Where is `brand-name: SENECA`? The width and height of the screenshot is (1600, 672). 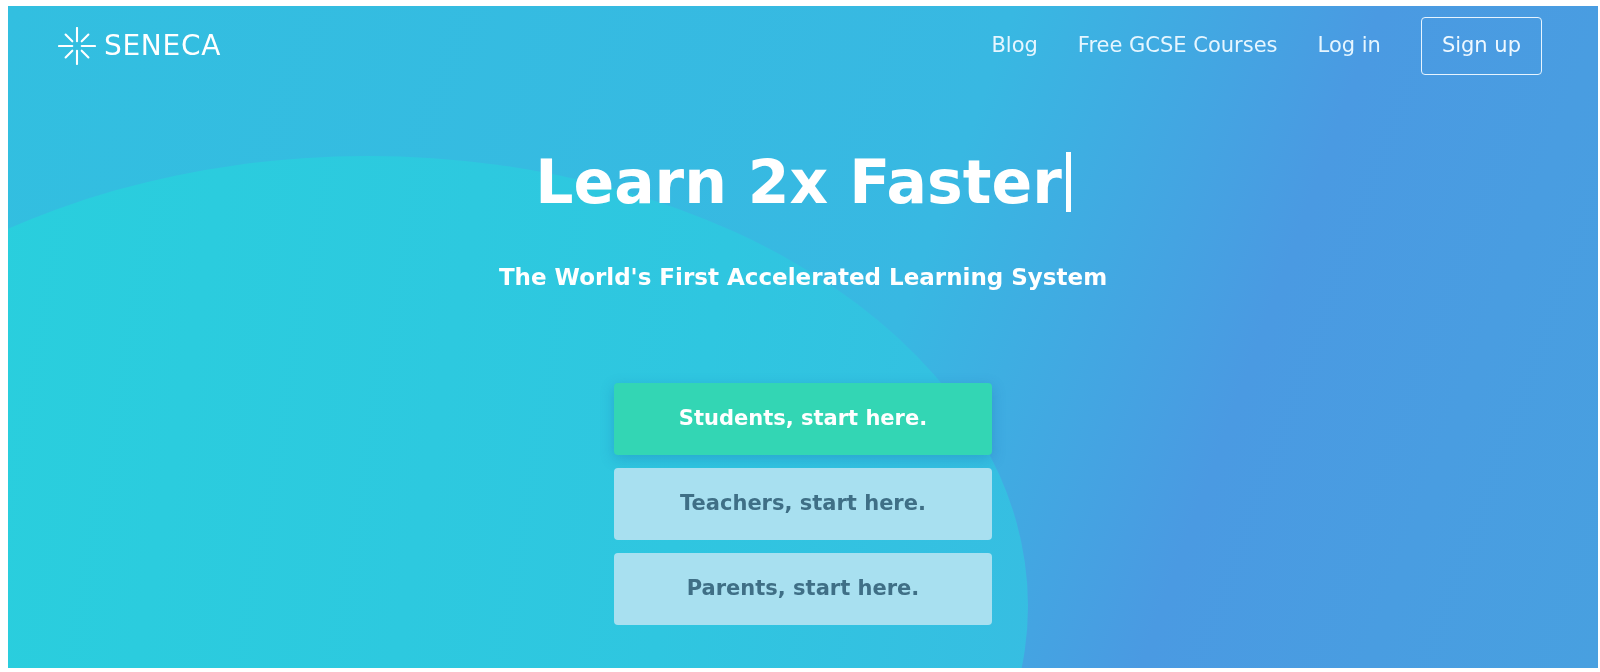
brand-name: SENECA is located at coordinates (162, 46).